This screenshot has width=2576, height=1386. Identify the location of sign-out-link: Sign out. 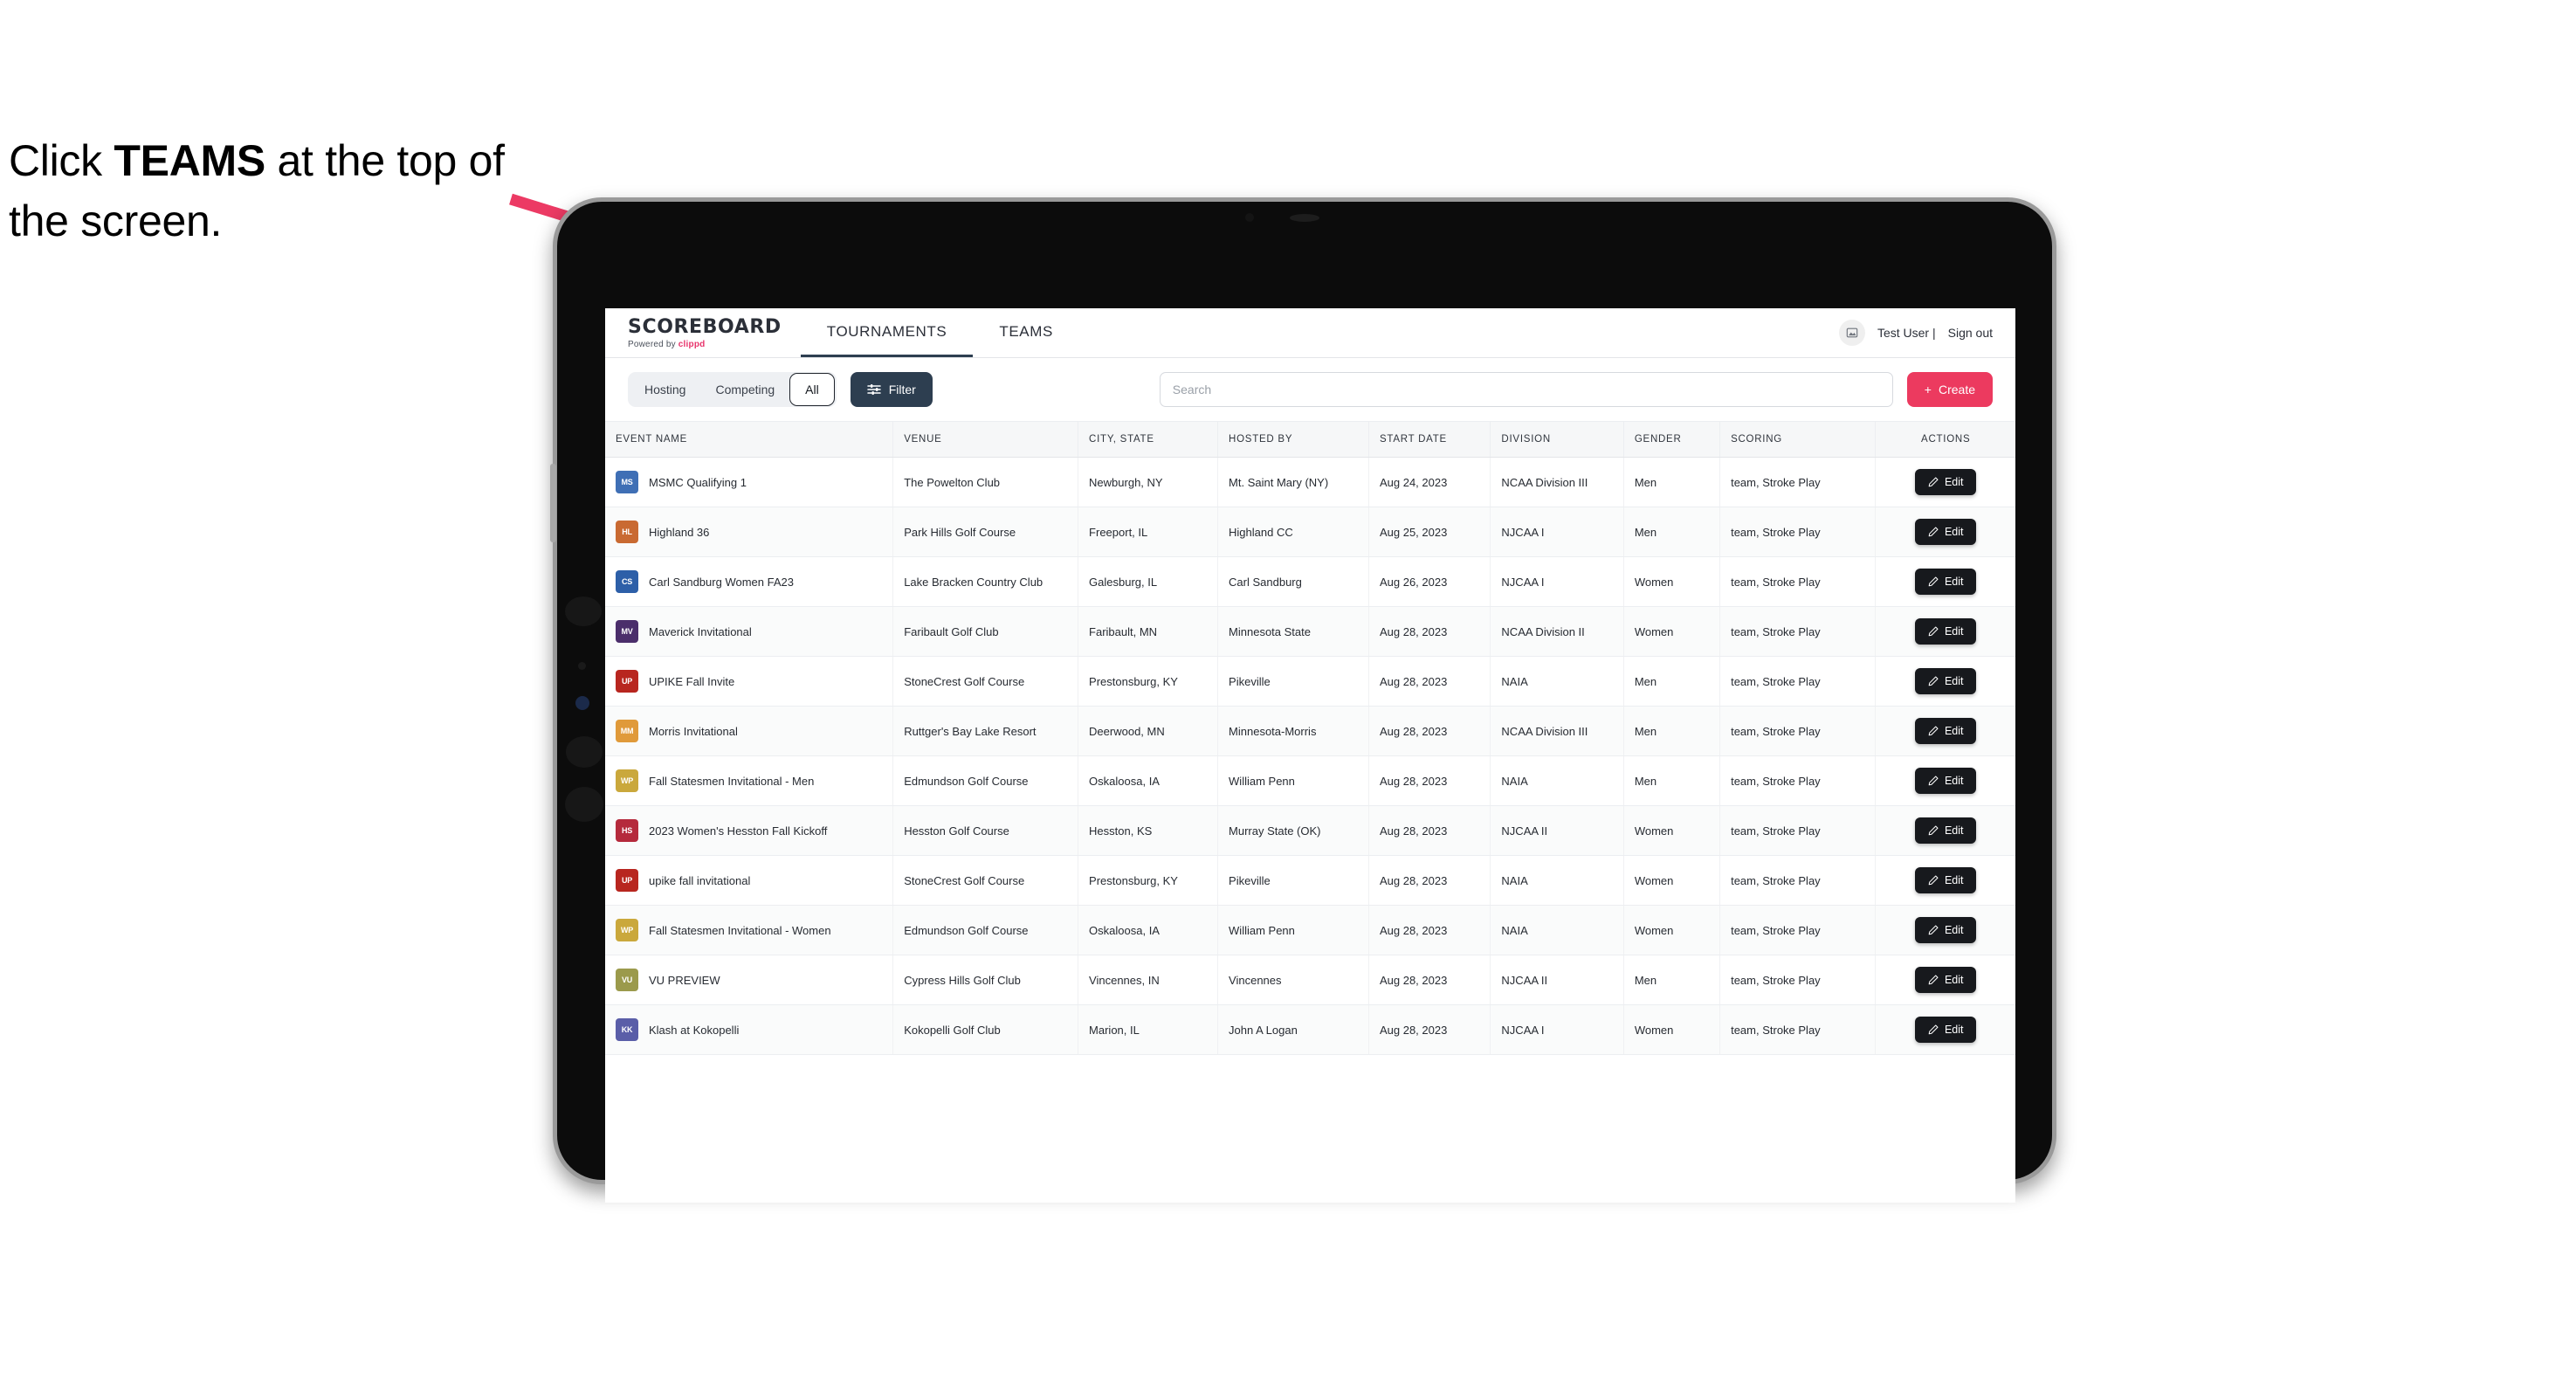
(1970, 333).